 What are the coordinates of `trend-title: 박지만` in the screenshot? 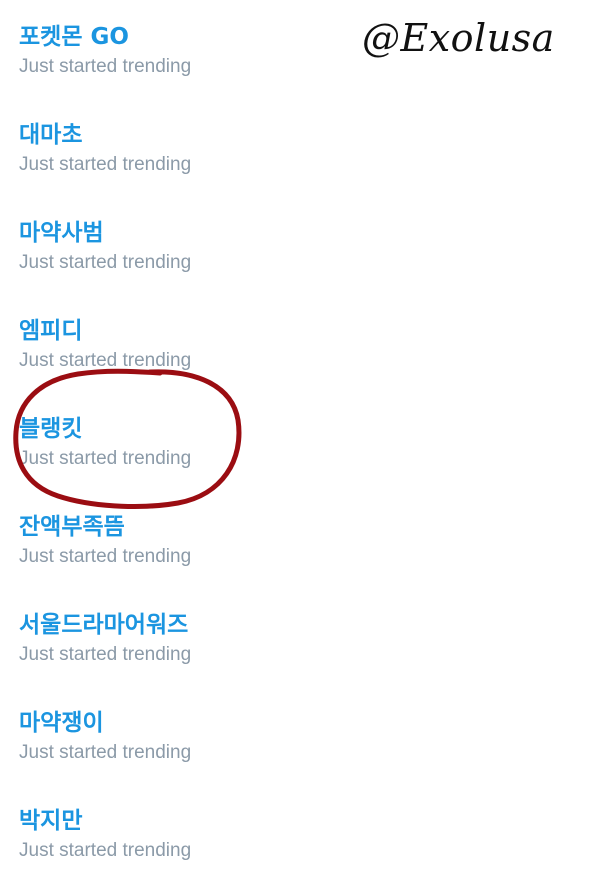 It's located at (51, 821).